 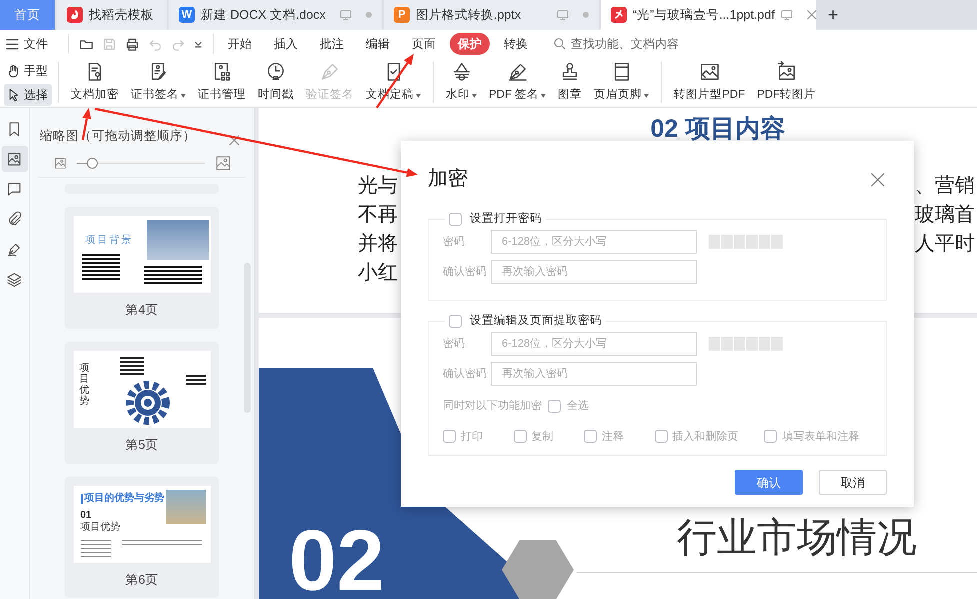 I want to click on word-logo-icon: W, so click(x=187, y=15).